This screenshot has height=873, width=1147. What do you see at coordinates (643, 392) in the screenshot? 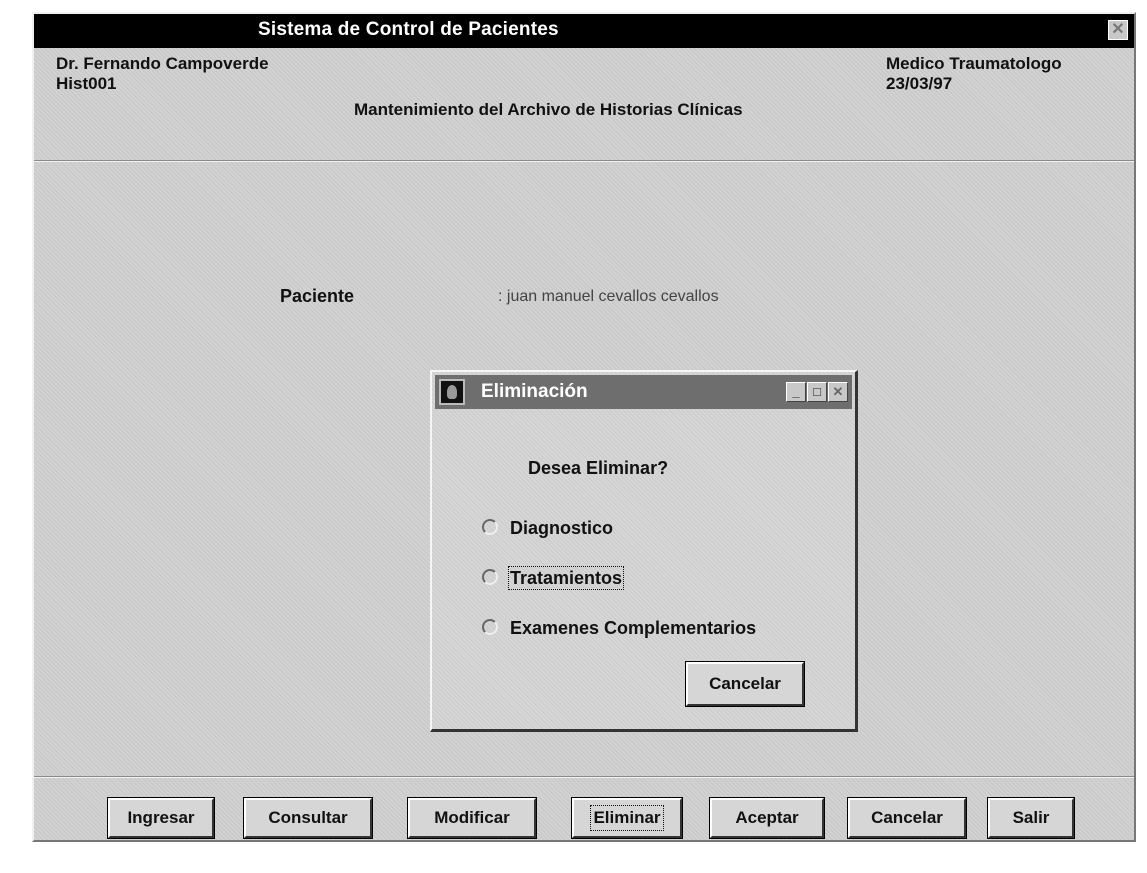
I see `dialog-titlebar: Eliminación _ □ ✕` at bounding box center [643, 392].